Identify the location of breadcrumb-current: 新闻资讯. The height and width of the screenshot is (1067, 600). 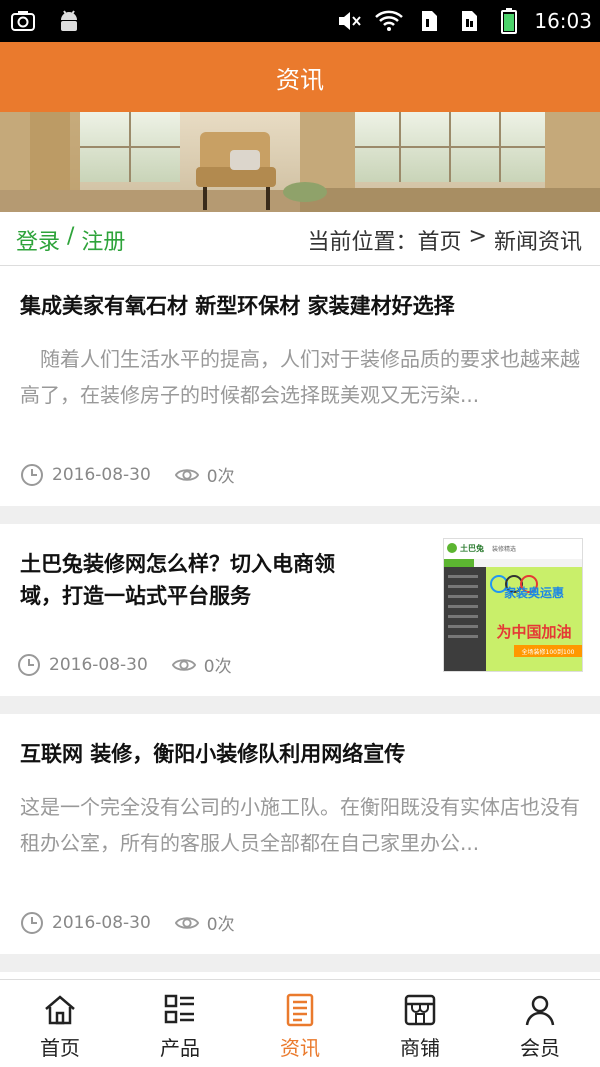
(537, 242).